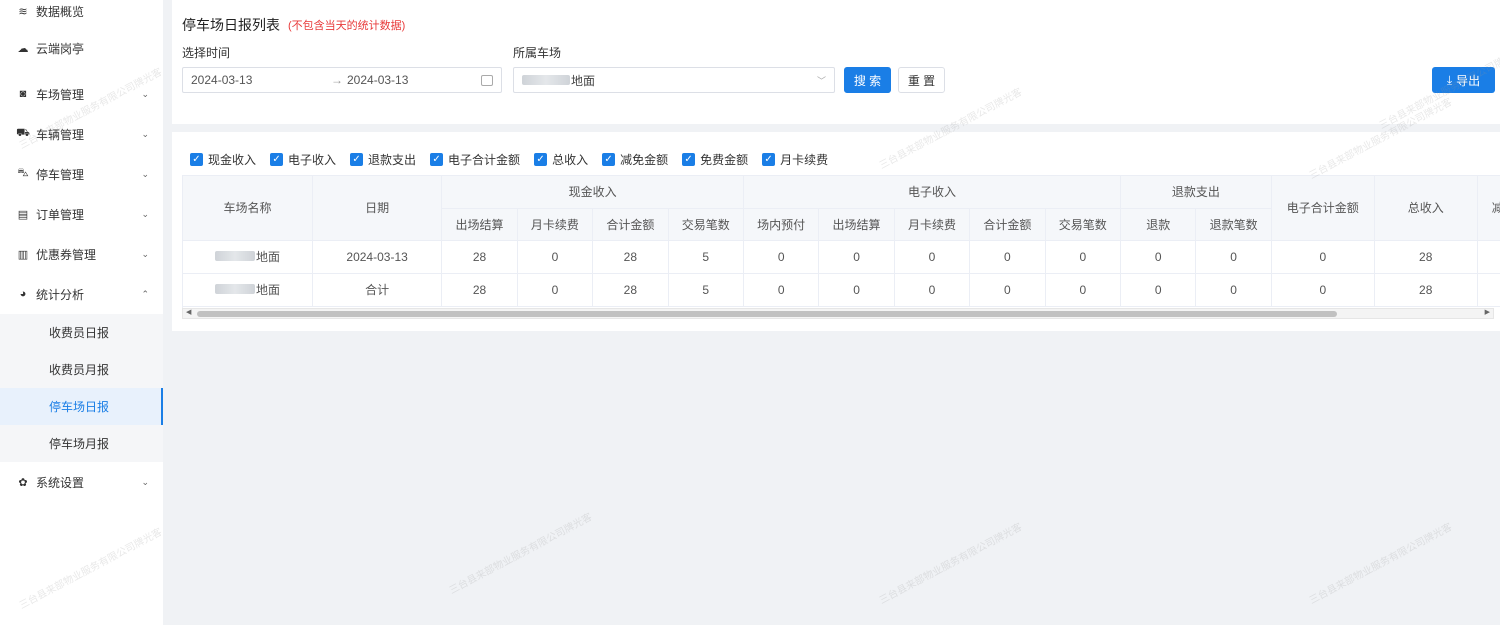 The image size is (1500, 625). What do you see at coordinates (1463, 80) in the screenshot?
I see `export-button: ⤓ 导出` at bounding box center [1463, 80].